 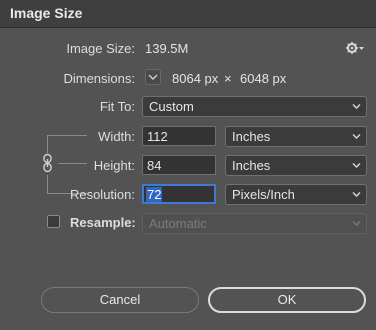 What do you see at coordinates (120, 300) in the screenshot?
I see `cancel-button: Cancel` at bounding box center [120, 300].